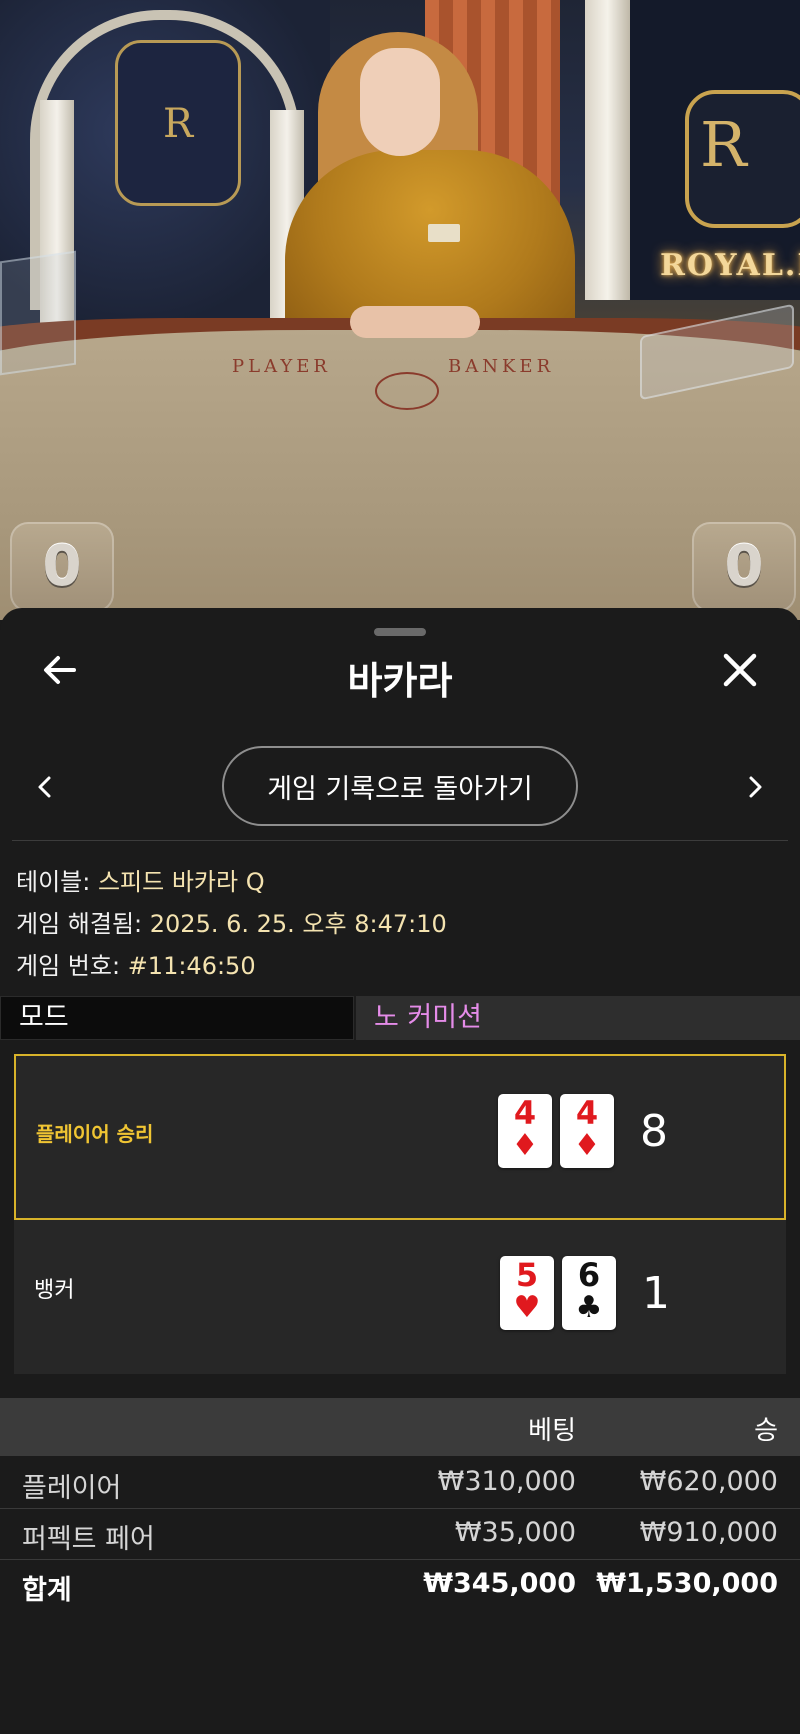  Describe the element at coordinates (552, 1431) in the screenshot. I see `bet-column-header: 베팅` at that location.